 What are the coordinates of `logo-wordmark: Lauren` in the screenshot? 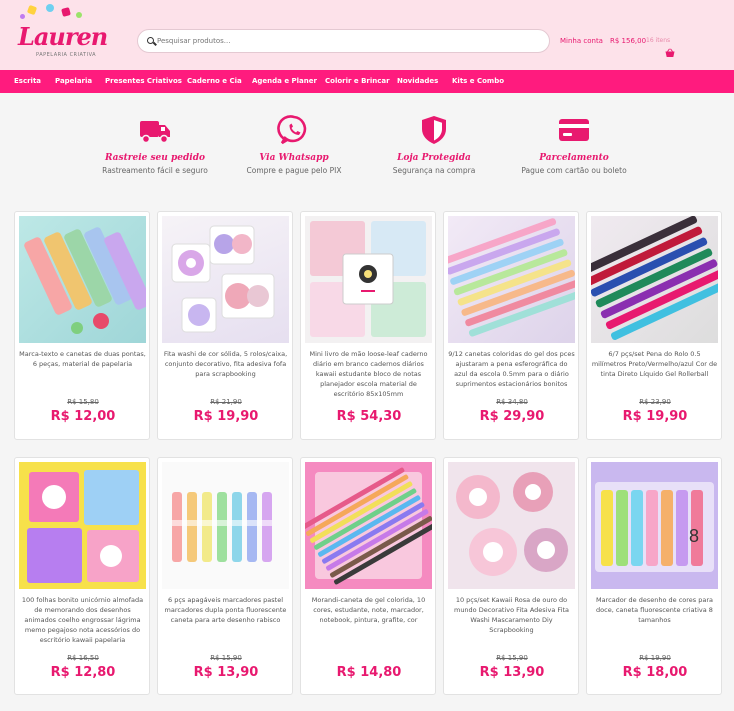 It's located at (63, 36).